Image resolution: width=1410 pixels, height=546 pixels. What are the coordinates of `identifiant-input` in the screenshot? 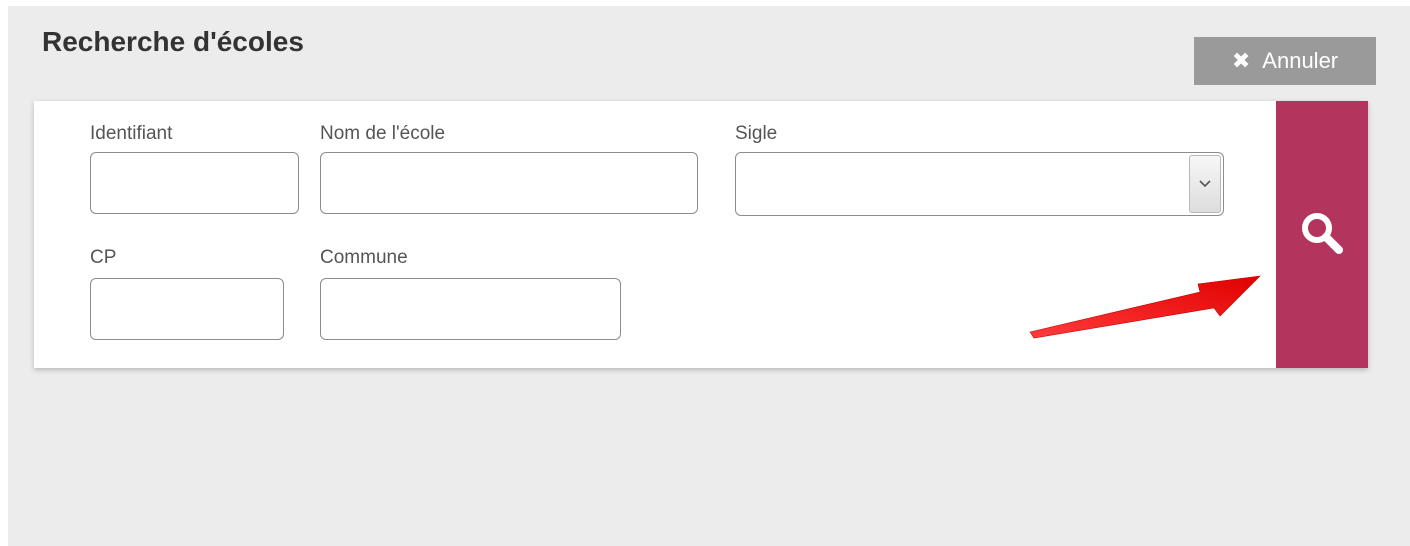 It's located at (194, 183).